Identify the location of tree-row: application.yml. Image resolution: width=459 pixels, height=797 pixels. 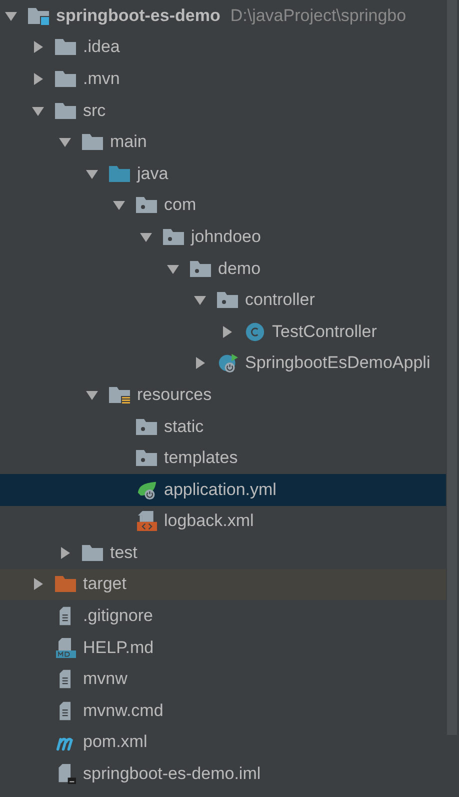
(223, 490).